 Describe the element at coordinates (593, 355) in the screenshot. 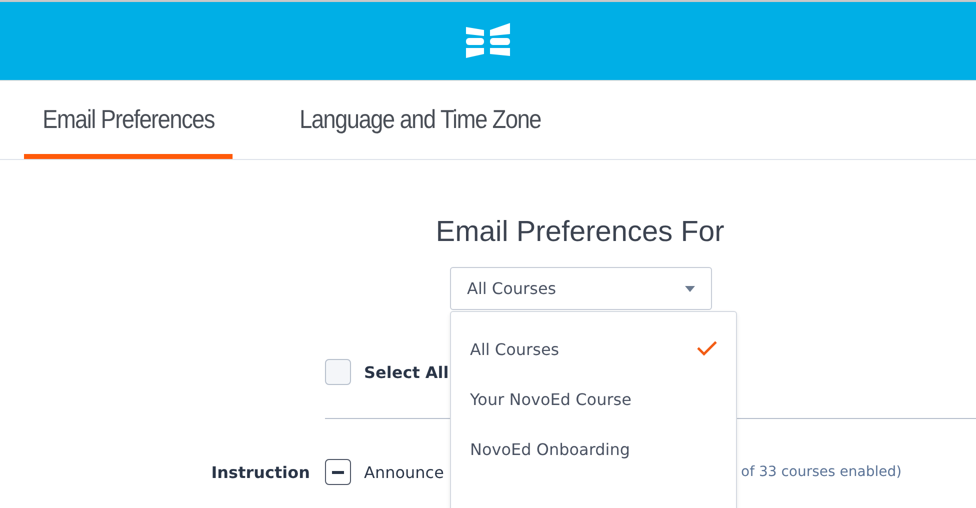

I see `dropdown-option: All Courses` at that location.